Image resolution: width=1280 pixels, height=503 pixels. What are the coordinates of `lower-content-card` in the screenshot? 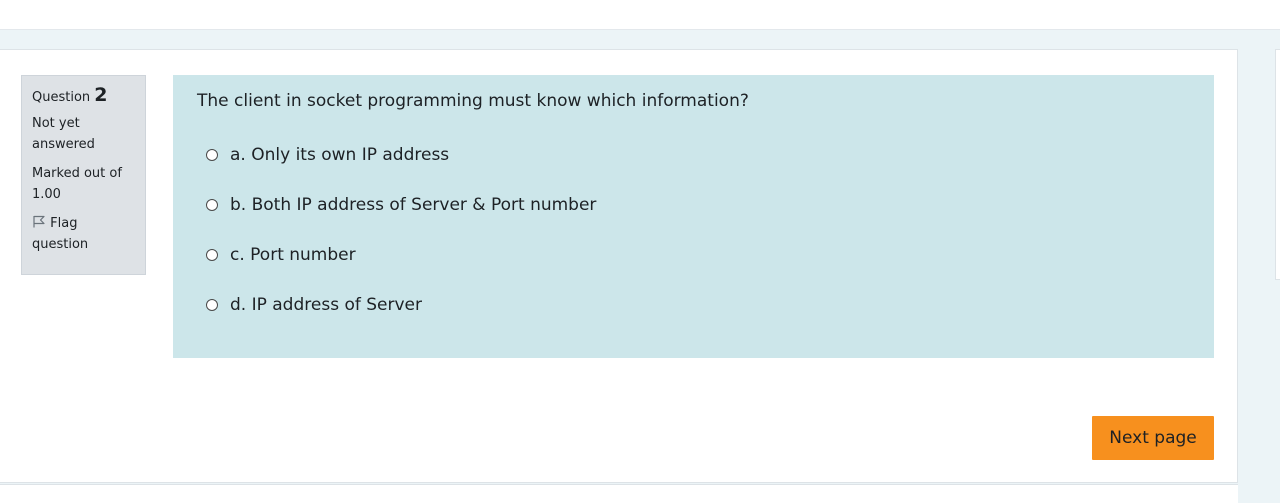 It's located at (619, 493).